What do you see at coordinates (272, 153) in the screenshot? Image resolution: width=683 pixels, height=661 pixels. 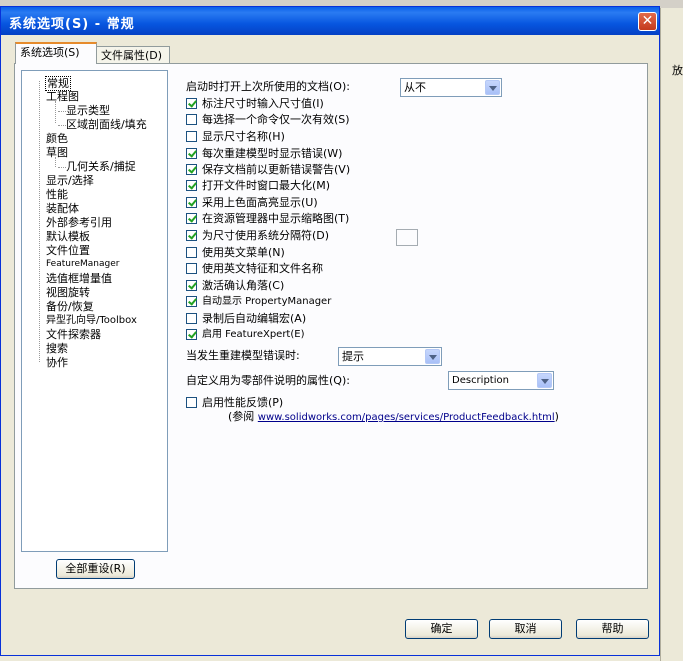 I see `checkbox-label: 每次重建模型时显示错误(W)` at bounding box center [272, 153].